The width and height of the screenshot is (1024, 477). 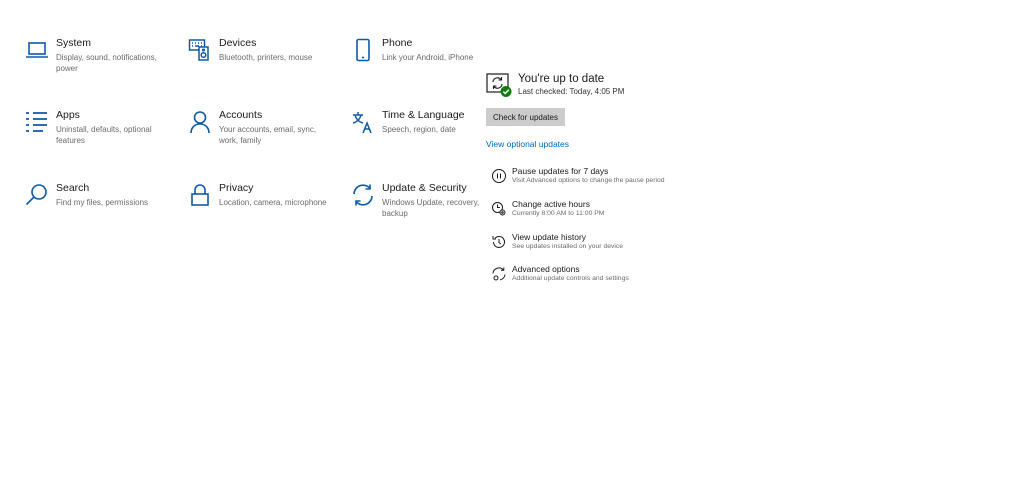 What do you see at coordinates (568, 246) in the screenshot?
I see `option-description: See updates installed on your device` at bounding box center [568, 246].